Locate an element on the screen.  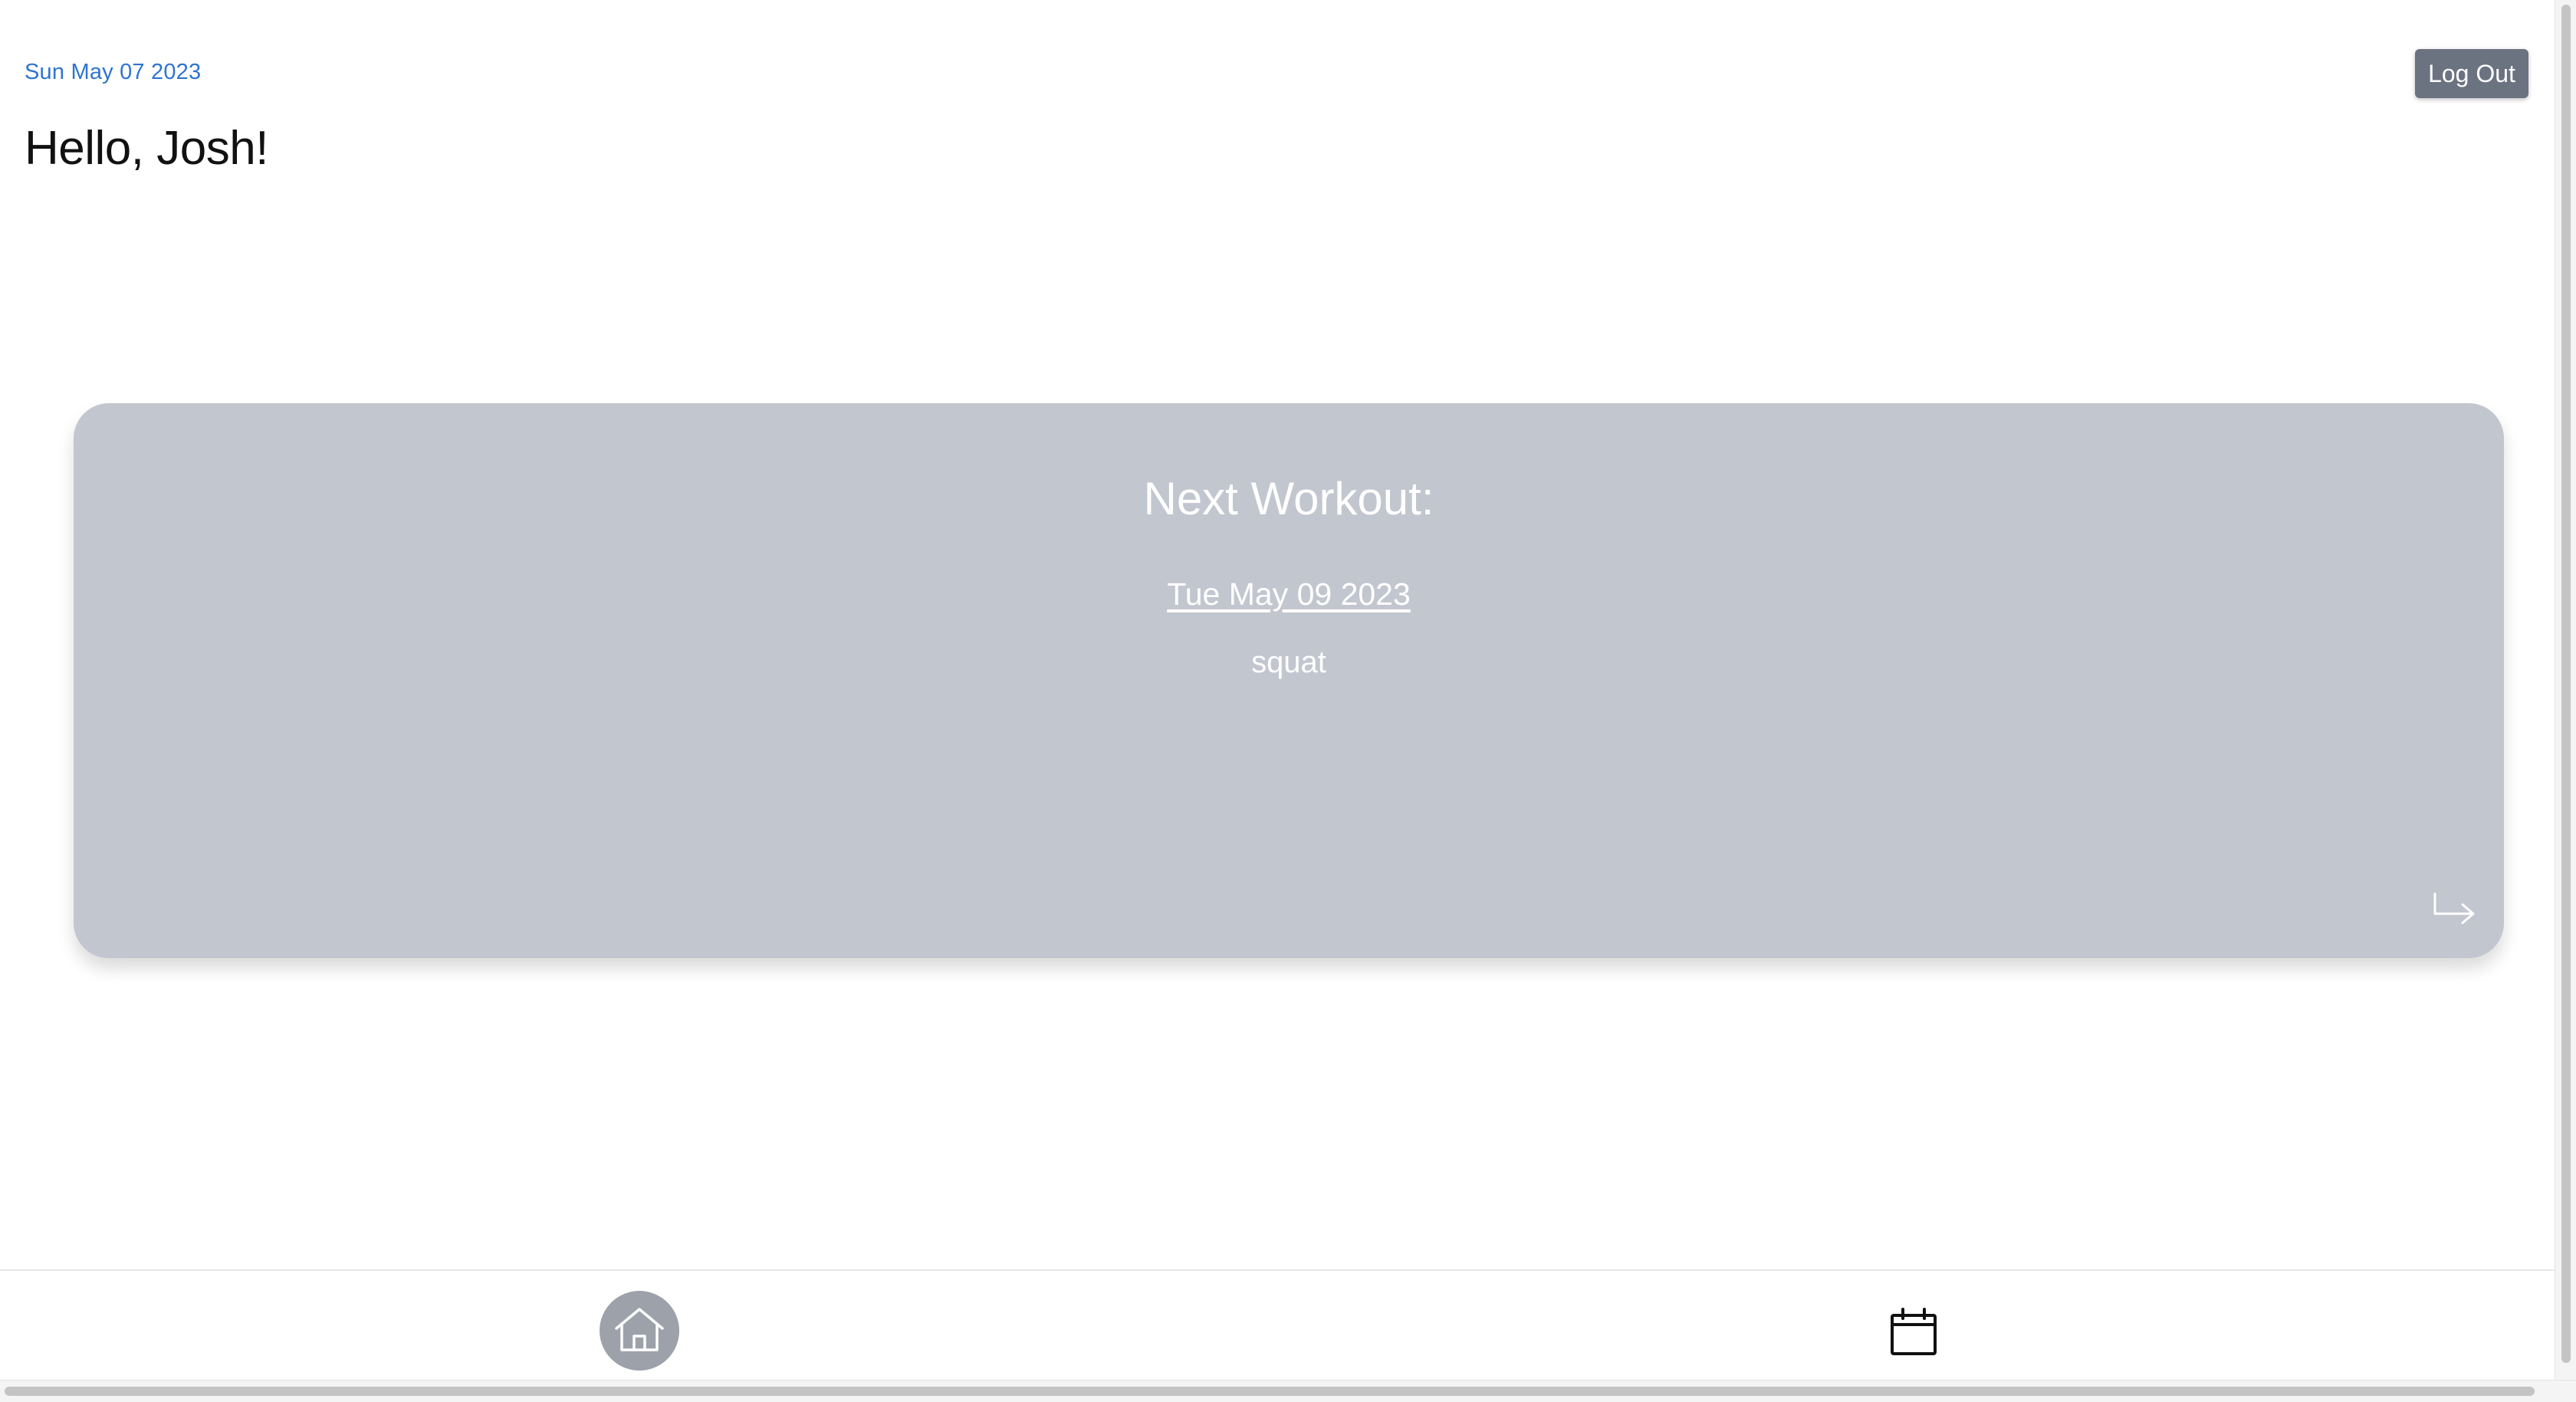
next-workout-date-row: Tue May 09 2023 is located at coordinates (1289, 594).